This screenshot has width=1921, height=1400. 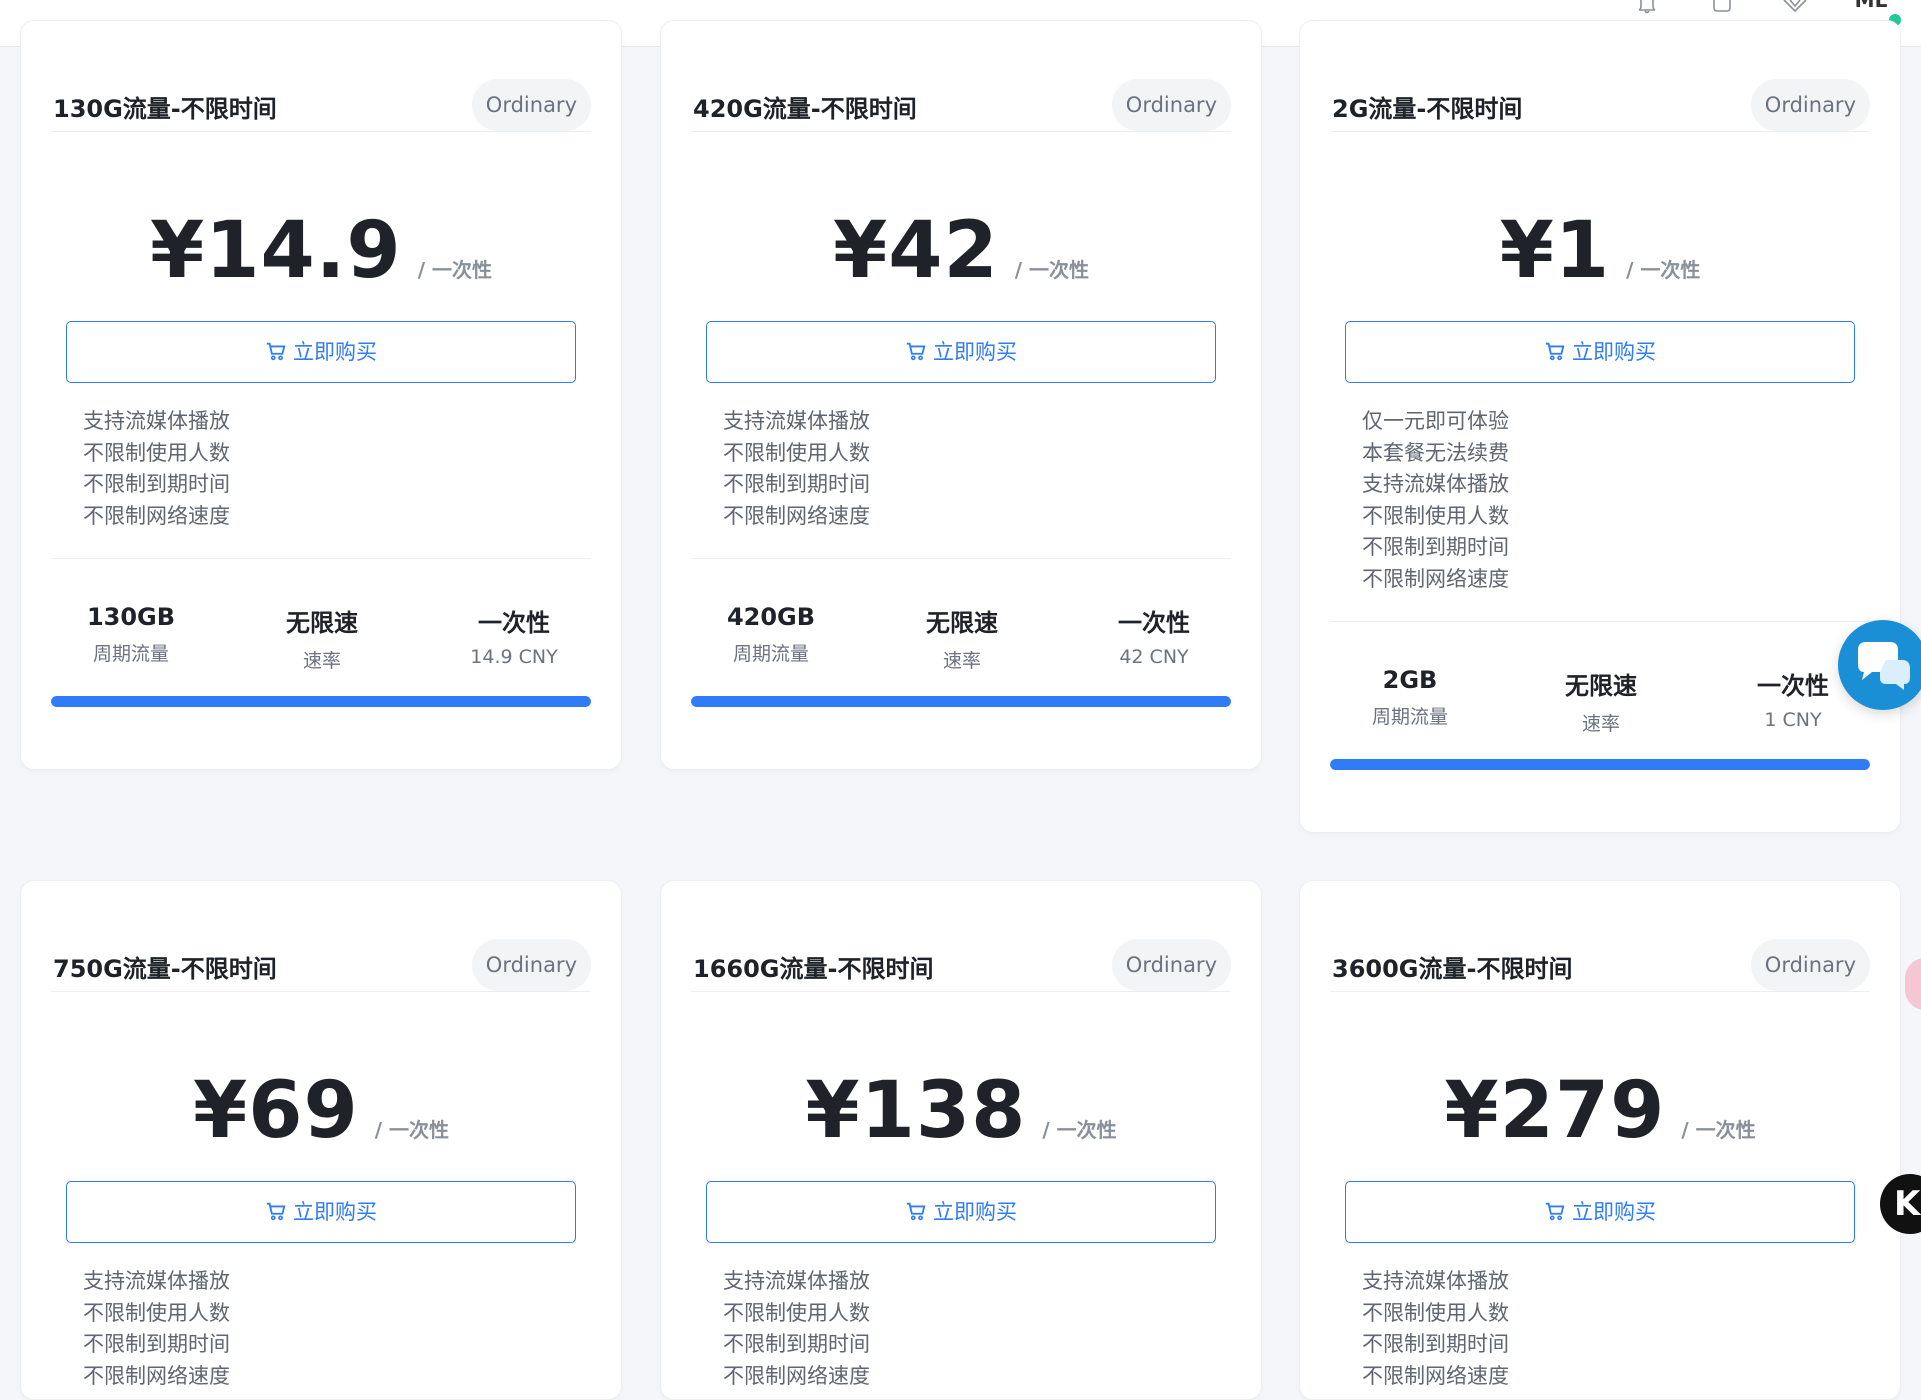 I want to click on plan-title: 3600G流量-不限时间, so click(x=1452, y=969).